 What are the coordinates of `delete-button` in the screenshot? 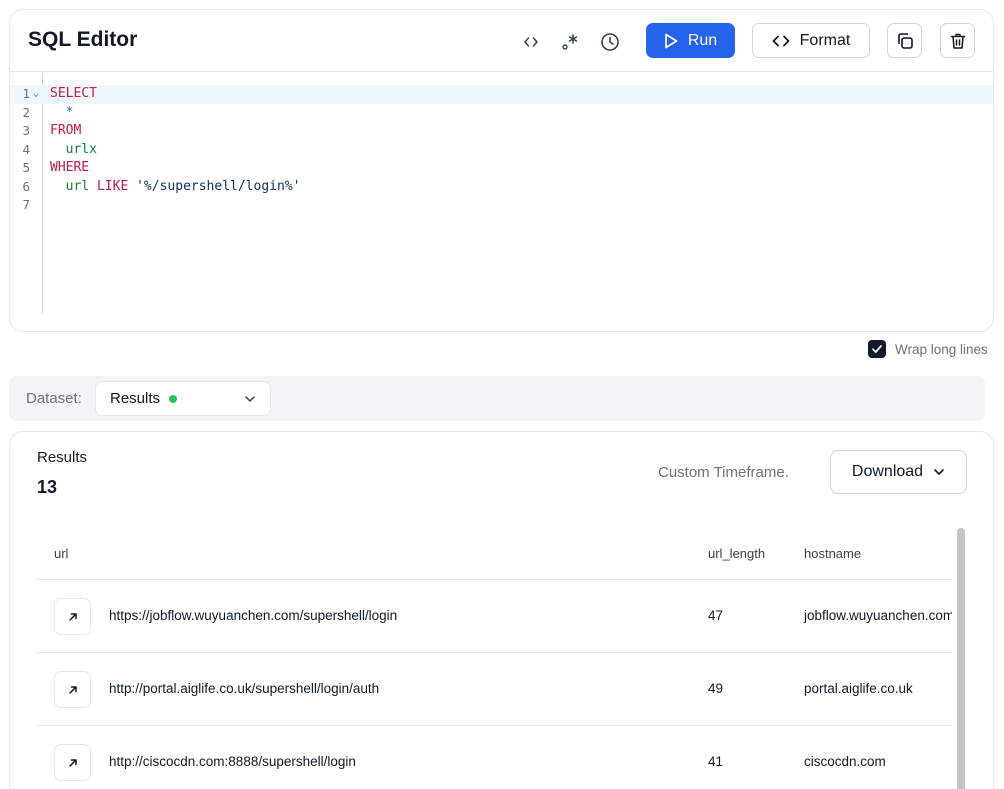 It's located at (957, 40).